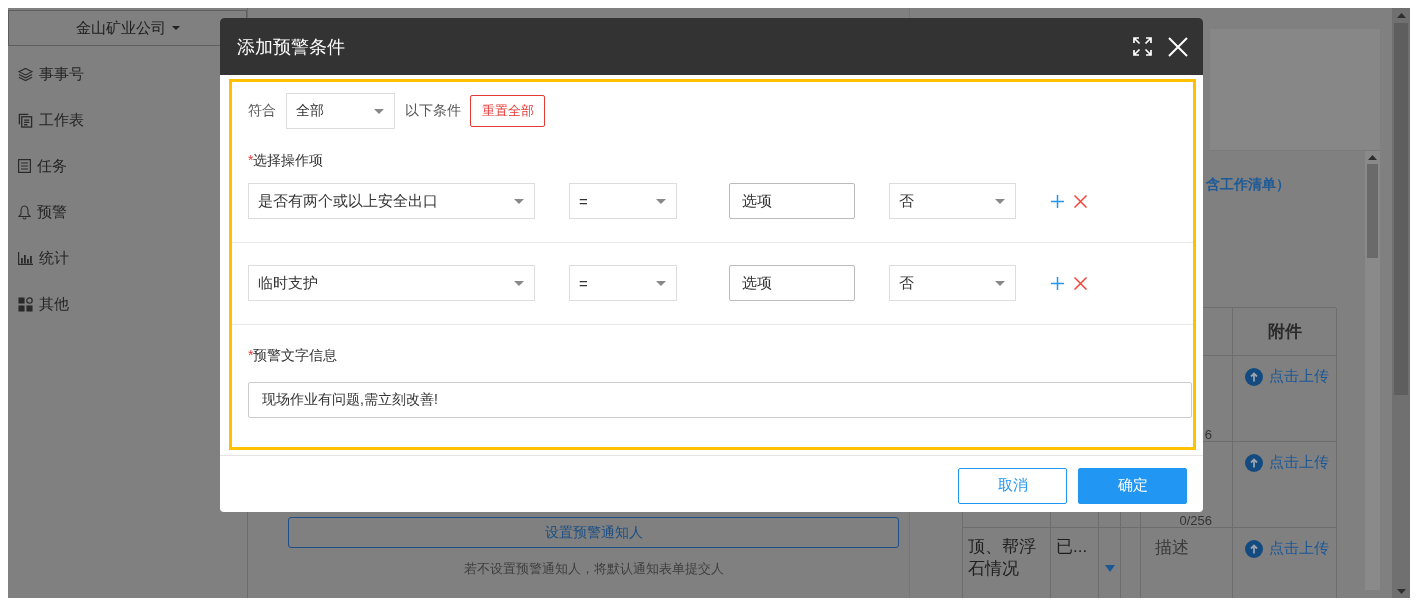 This screenshot has height=603, width=1417. Describe the element at coordinates (391, 283) in the screenshot. I see `field-select: 临时支护` at that location.